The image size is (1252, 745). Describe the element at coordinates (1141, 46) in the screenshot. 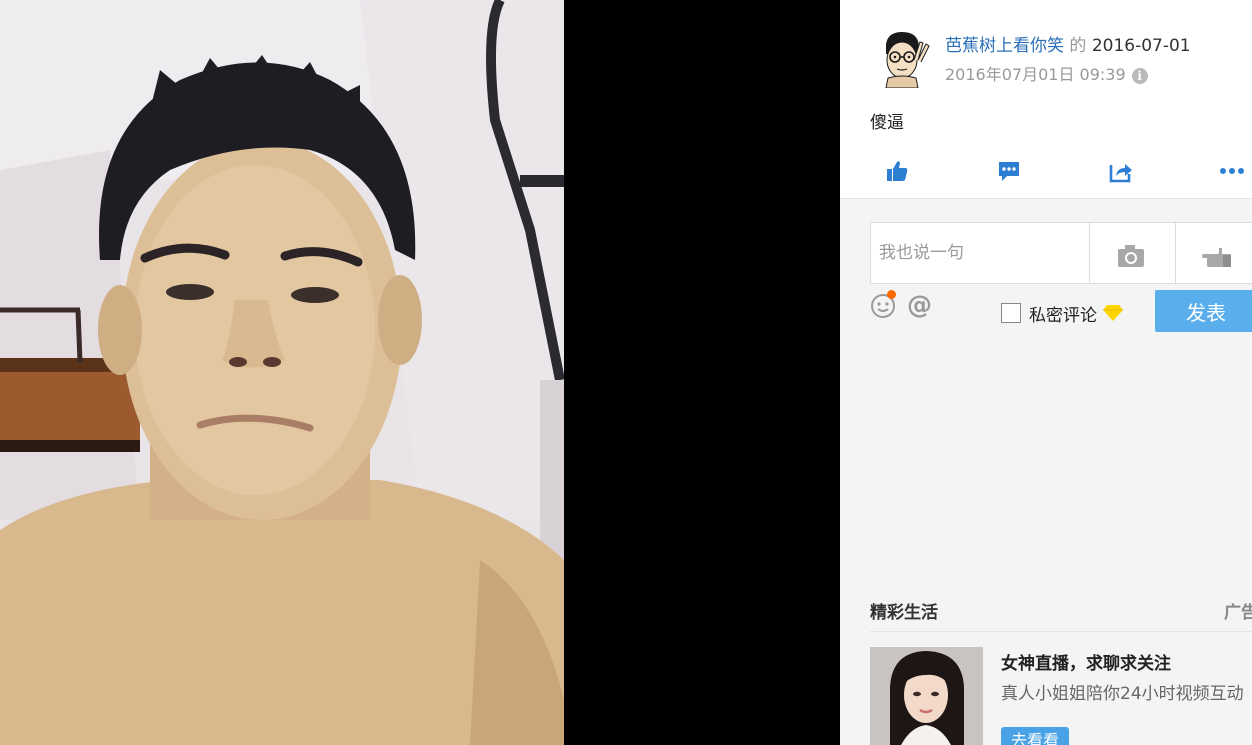

I see `album-date: 2016-07-01` at that location.